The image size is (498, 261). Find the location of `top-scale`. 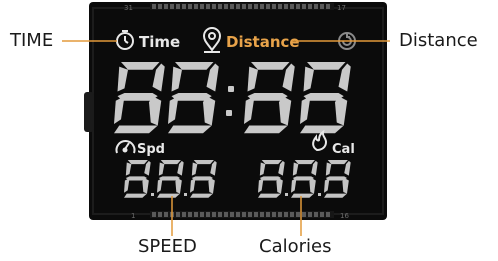

top-scale is located at coordinates (242, 6).